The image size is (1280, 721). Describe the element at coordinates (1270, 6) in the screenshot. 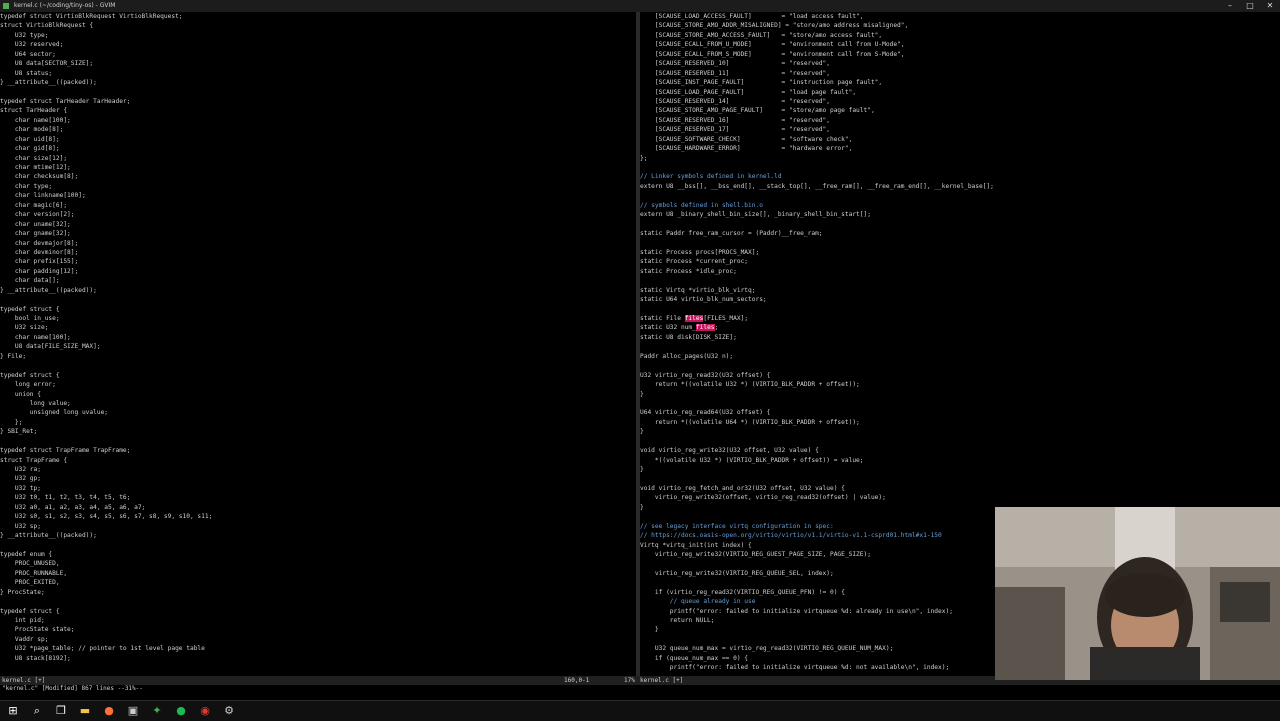

I see `close-button: ✕` at that location.